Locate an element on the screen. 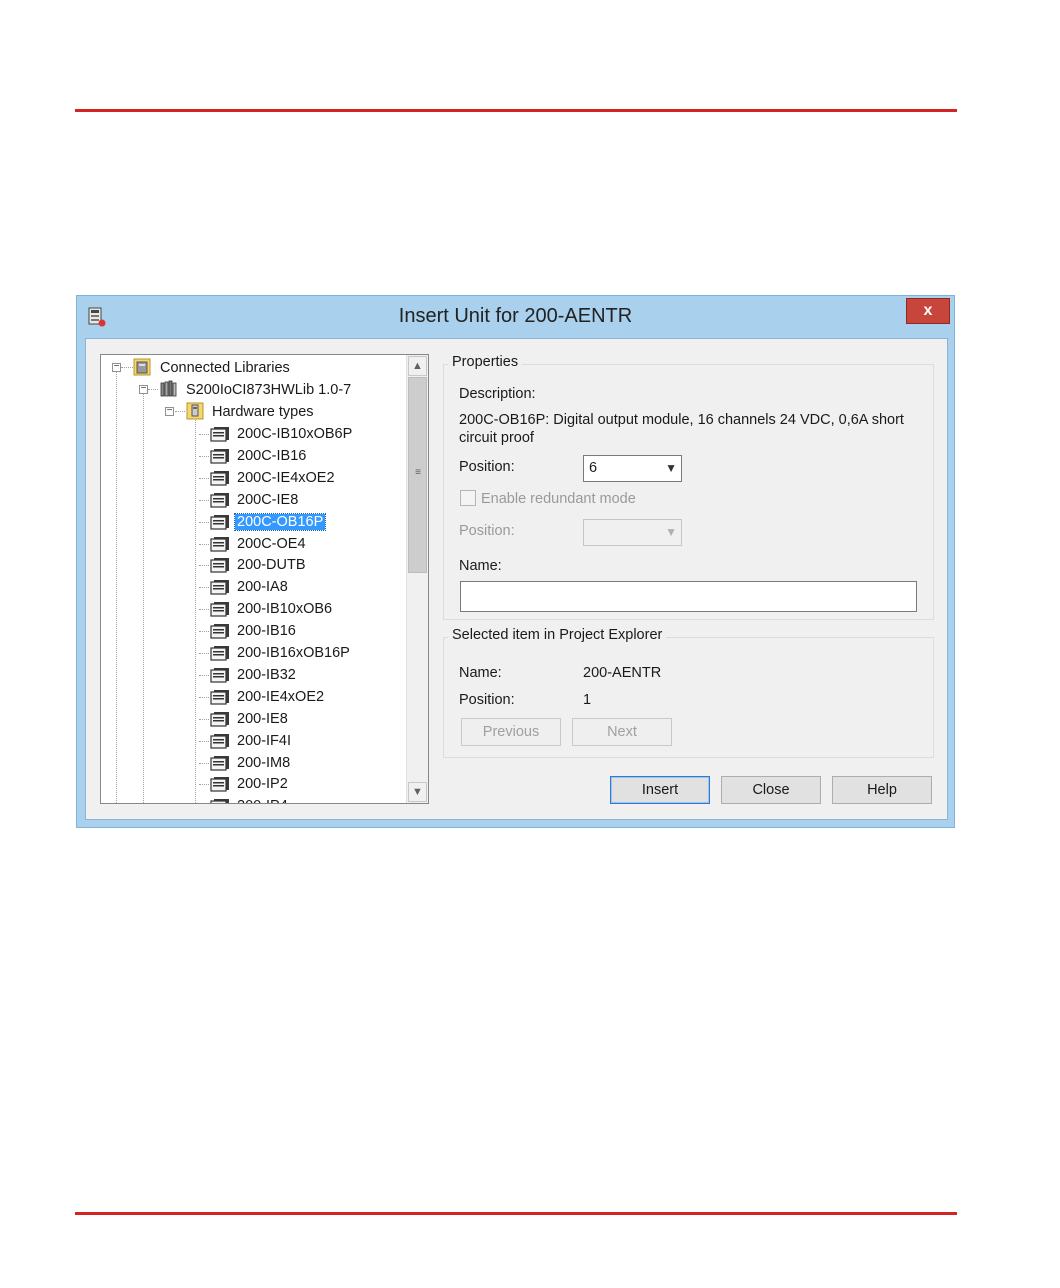  tree-item: 200-IB16 is located at coordinates (266, 631).